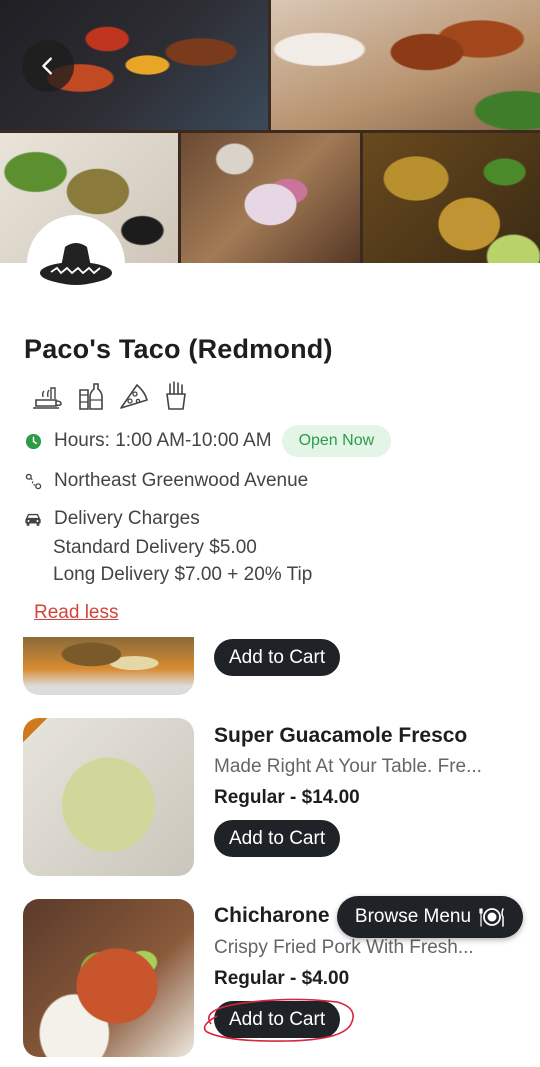  I want to click on plate-cutlery-icon, so click(491, 917).